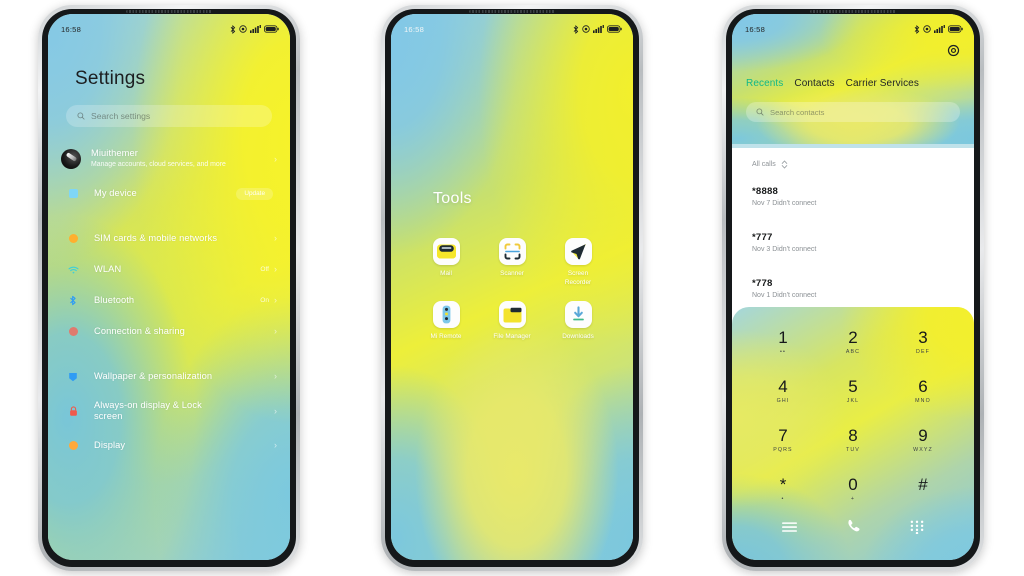 The image size is (1024, 576). Describe the element at coordinates (917, 527) in the screenshot. I see `keypad-icon` at that location.